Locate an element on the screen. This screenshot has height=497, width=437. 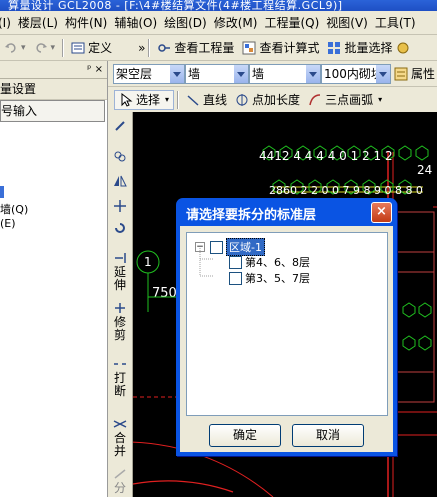
define-button: 定义 is located at coordinates (91, 48).